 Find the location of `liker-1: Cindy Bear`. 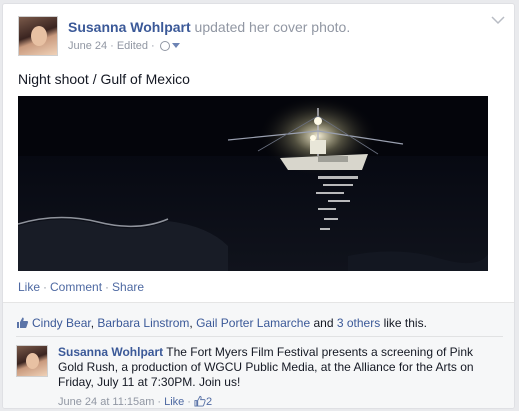

liker-1: Cindy Bear is located at coordinates (61, 323).